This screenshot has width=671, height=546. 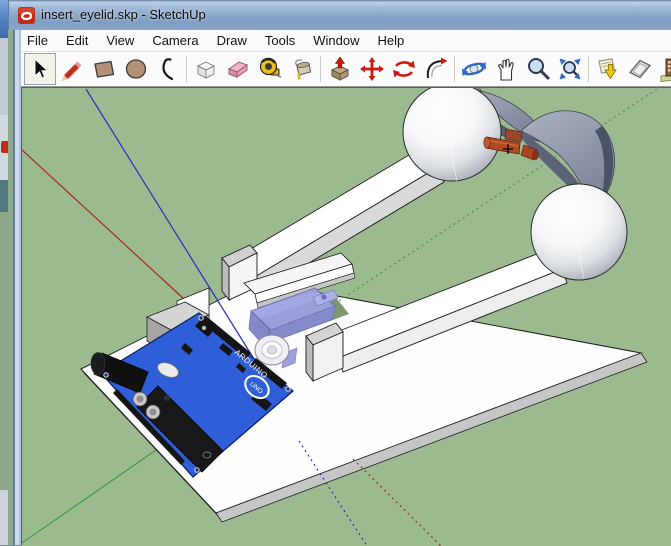 I want to click on servo-shaft, so click(x=272, y=350).